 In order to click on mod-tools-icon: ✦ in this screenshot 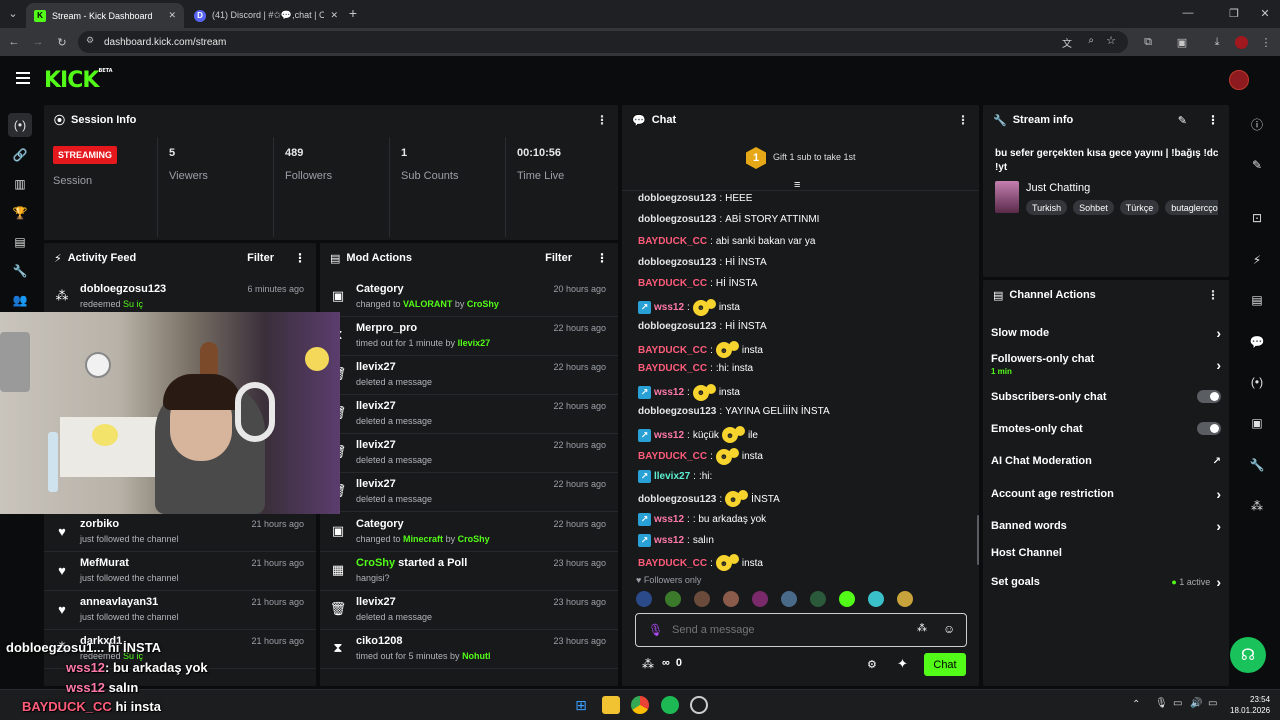, I will do `click(902, 664)`.